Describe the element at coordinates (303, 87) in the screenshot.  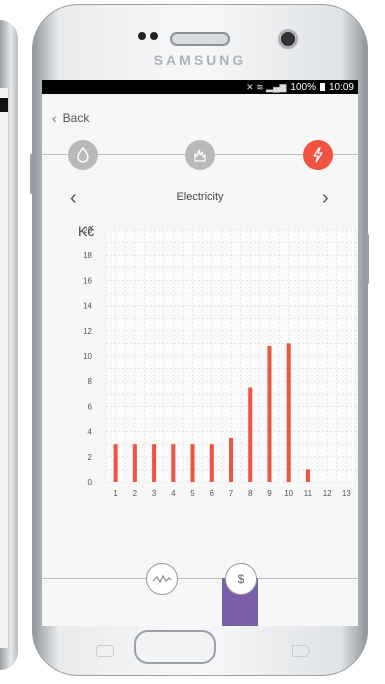
I see `battery-level: 100%` at that location.